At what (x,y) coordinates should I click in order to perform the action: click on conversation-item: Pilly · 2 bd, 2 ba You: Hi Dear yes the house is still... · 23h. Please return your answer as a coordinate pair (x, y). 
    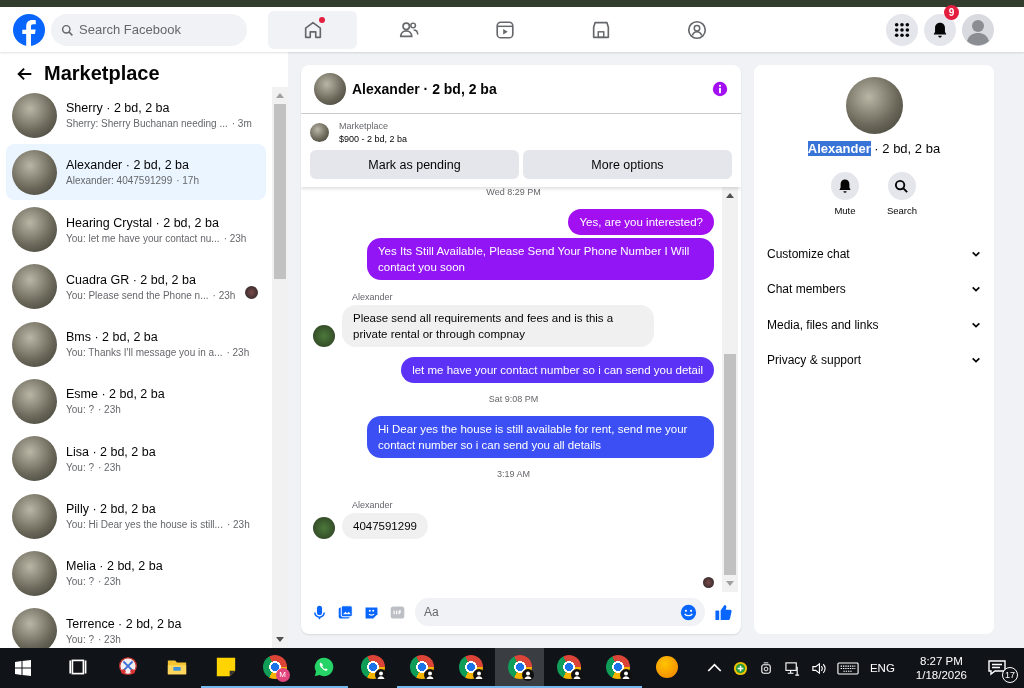
    Looking at the image, I should click on (136, 516).